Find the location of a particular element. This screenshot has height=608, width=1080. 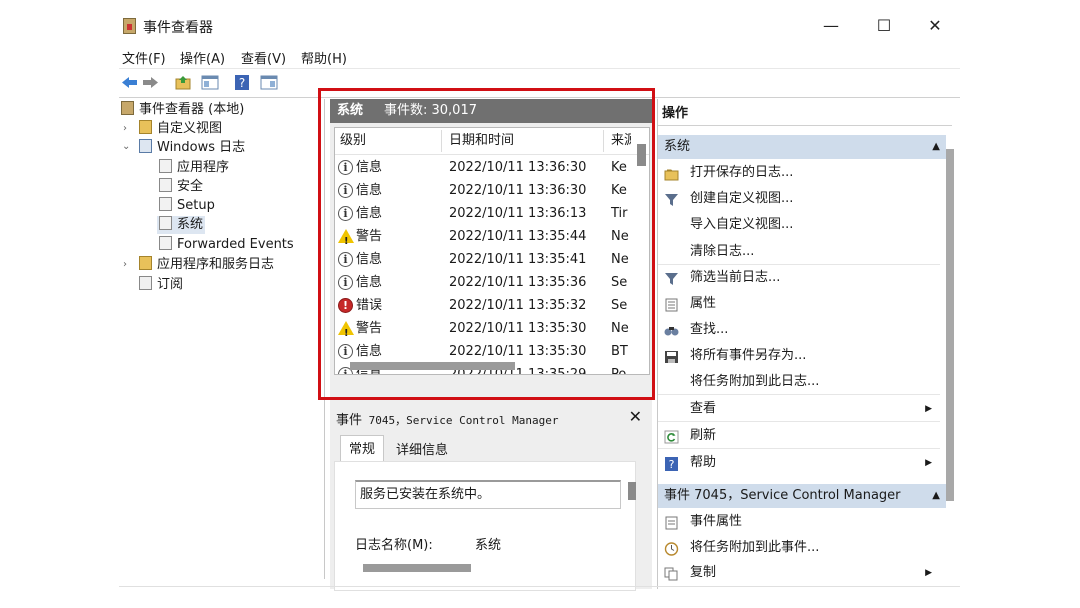

tab-general: 常规 is located at coordinates (362, 449).